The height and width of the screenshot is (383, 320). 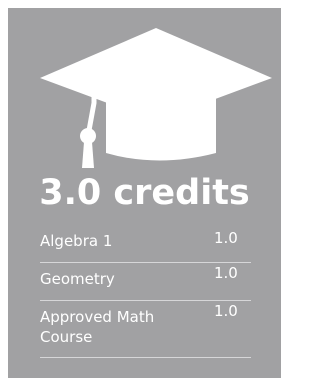 What do you see at coordinates (145, 245) in the screenshot?
I see `course-row: Algebra 1 1.0` at bounding box center [145, 245].